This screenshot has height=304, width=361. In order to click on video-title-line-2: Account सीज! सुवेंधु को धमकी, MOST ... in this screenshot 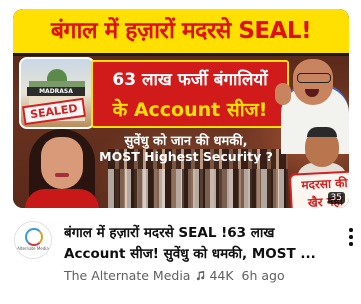, I will do `click(190, 254)`.